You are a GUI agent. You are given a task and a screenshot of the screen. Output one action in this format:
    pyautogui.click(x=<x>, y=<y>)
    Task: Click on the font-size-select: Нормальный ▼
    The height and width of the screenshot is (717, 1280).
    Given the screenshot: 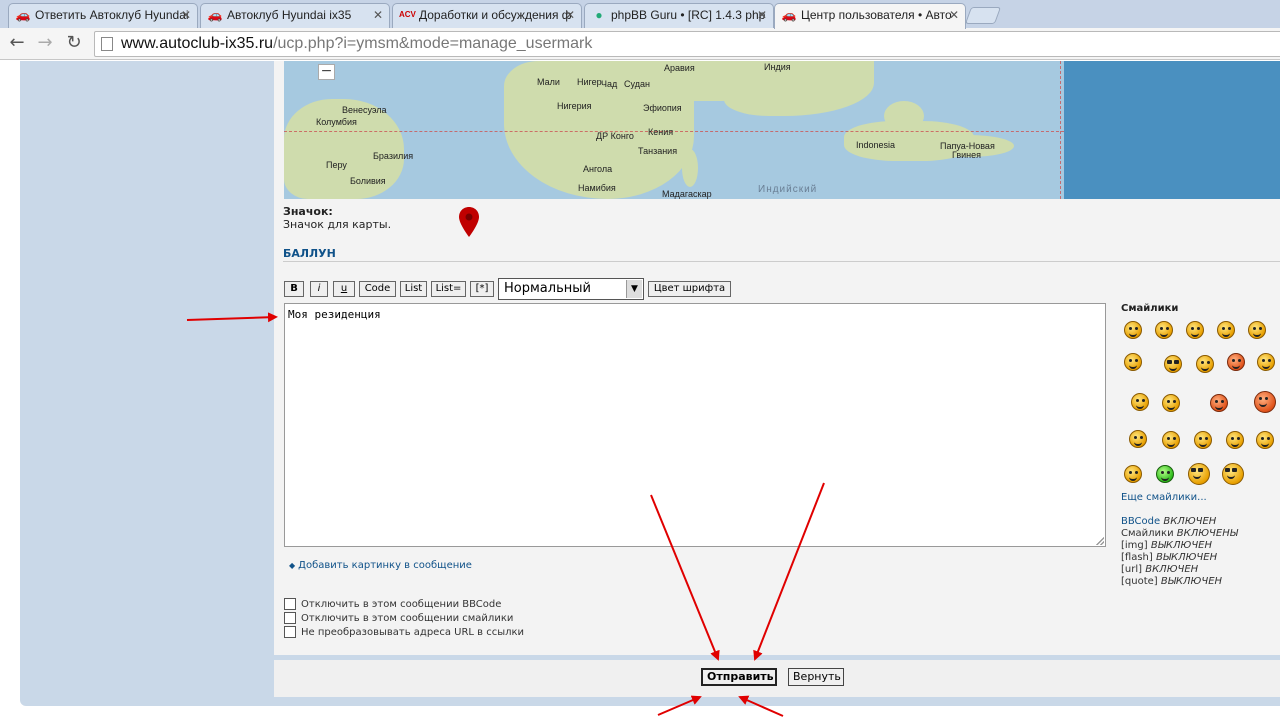 What is the action you would take?
    pyautogui.click(x=571, y=289)
    